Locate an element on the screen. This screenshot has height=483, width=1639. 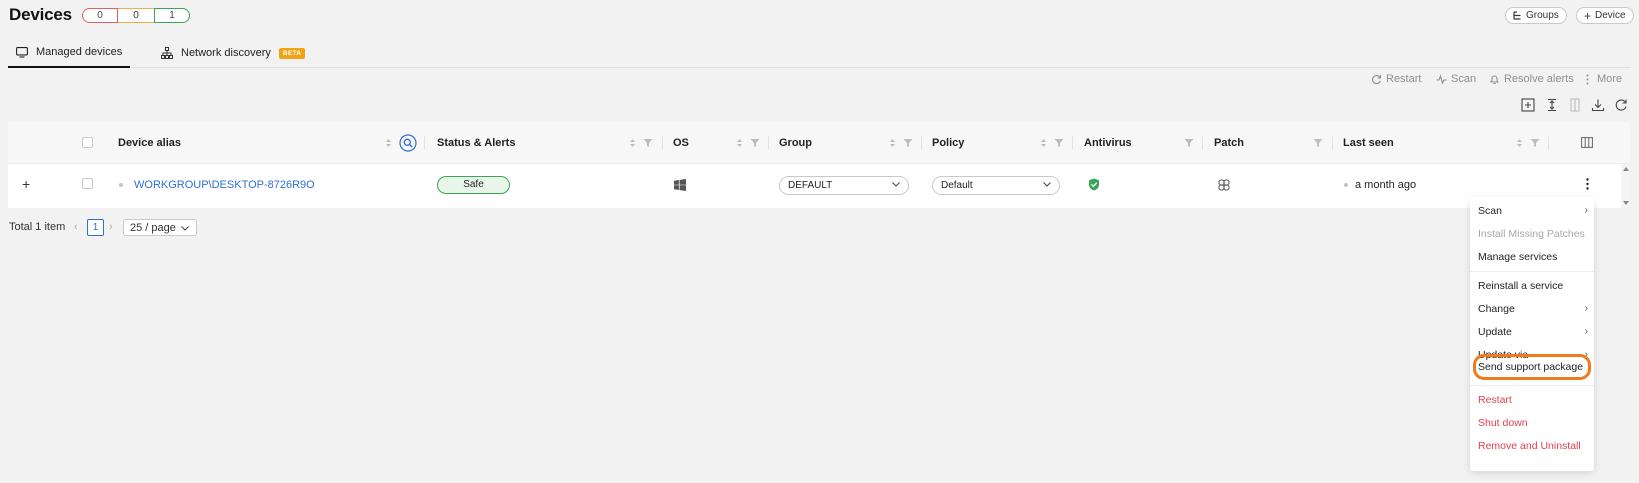
safe-count: 1 is located at coordinates (172, 15).